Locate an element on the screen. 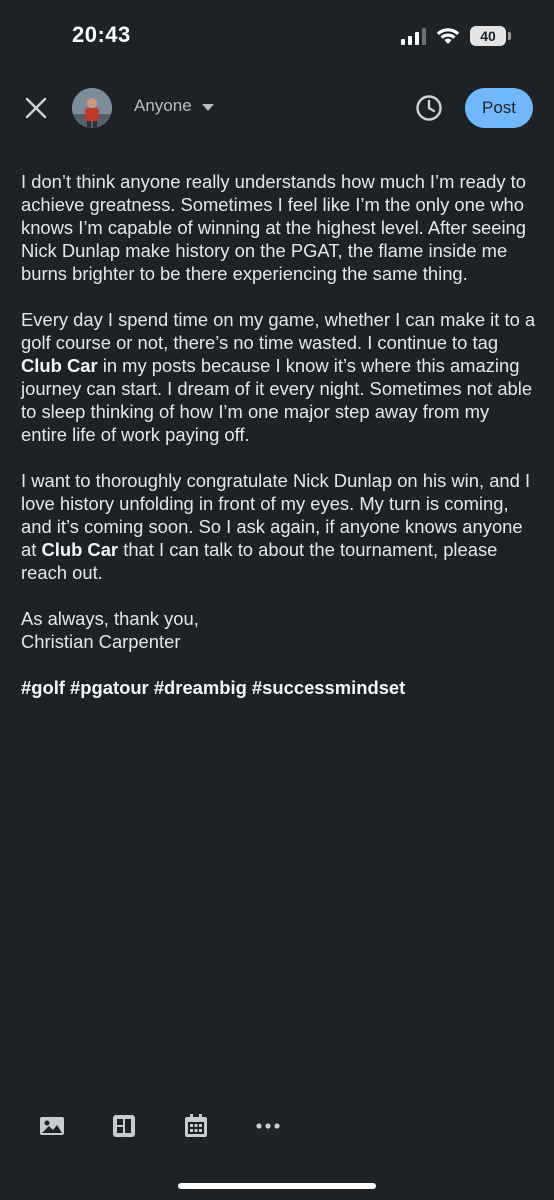  post-button: Post is located at coordinates (499, 108).